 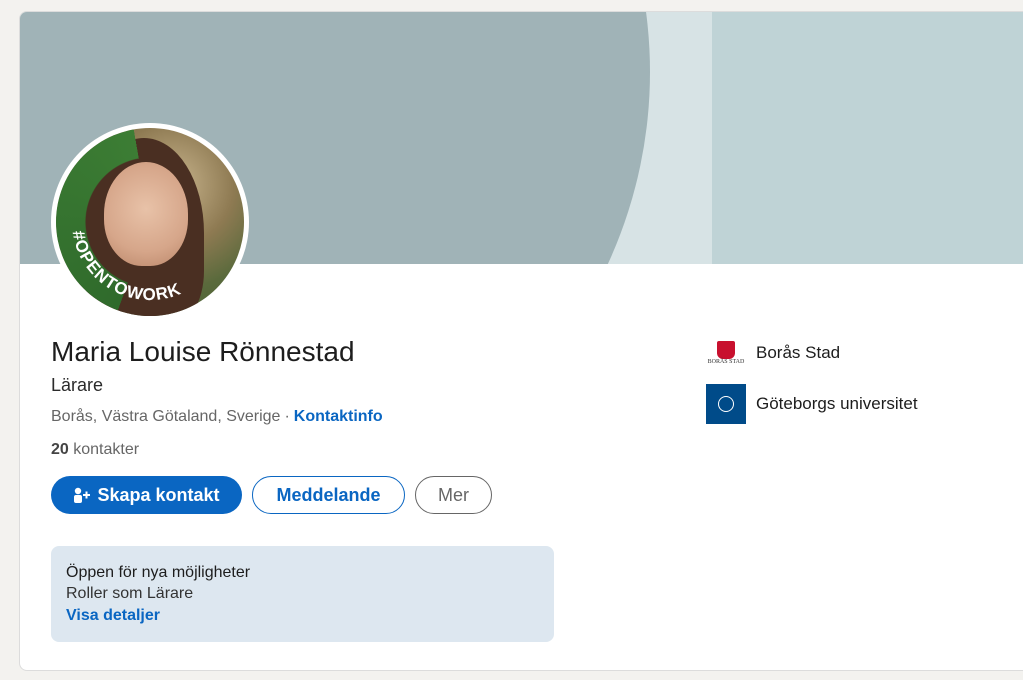 I want to click on organization-goteborgs-universitet: Göteborgs universitet, so click(x=812, y=404).